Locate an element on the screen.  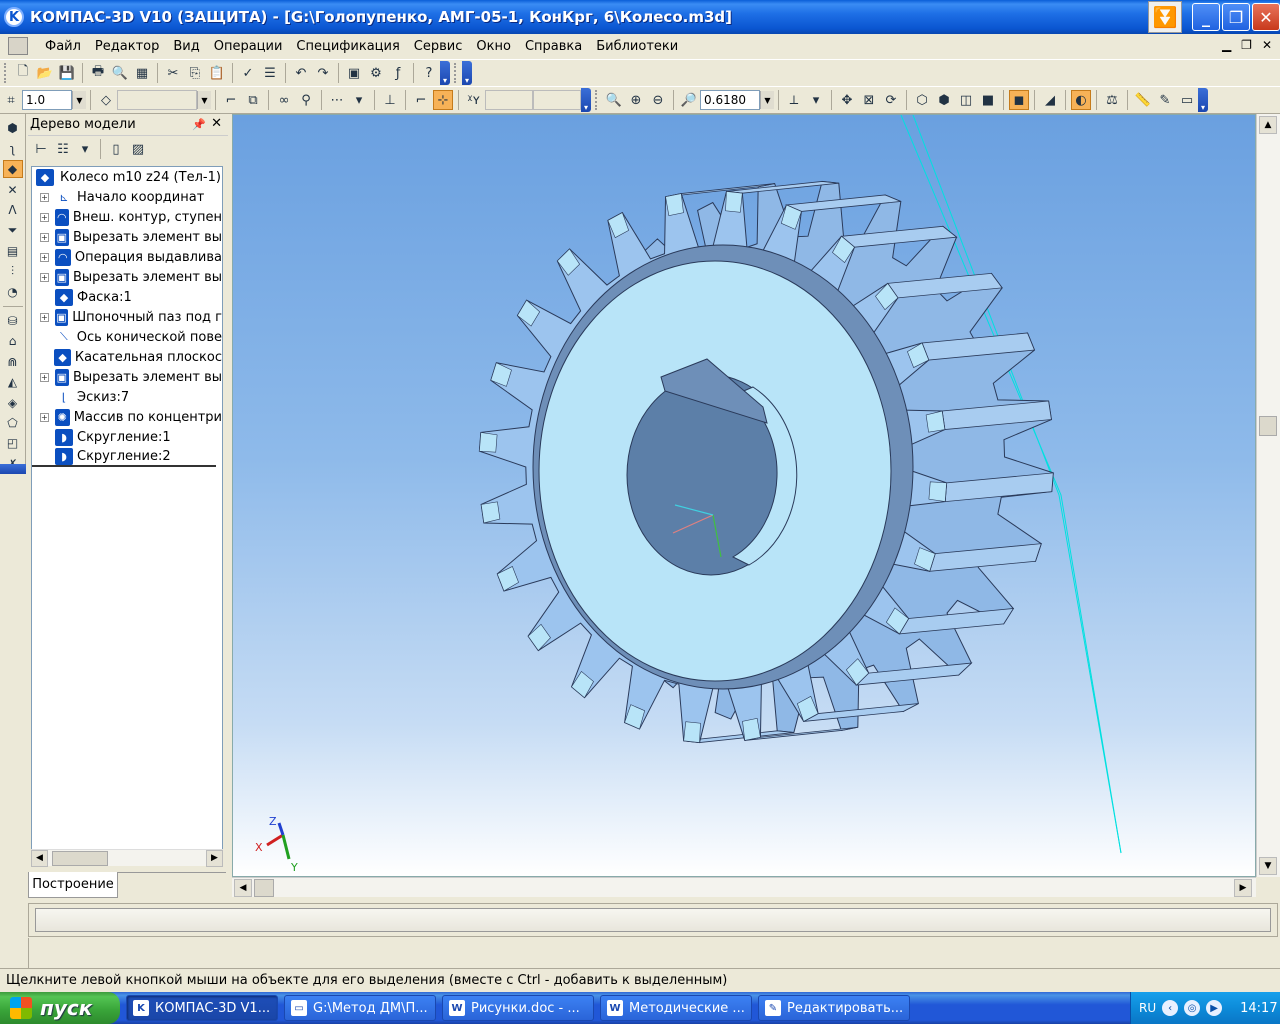
tree-item: + ◠ Операция выдавлива is located at coordinates (127, 257).